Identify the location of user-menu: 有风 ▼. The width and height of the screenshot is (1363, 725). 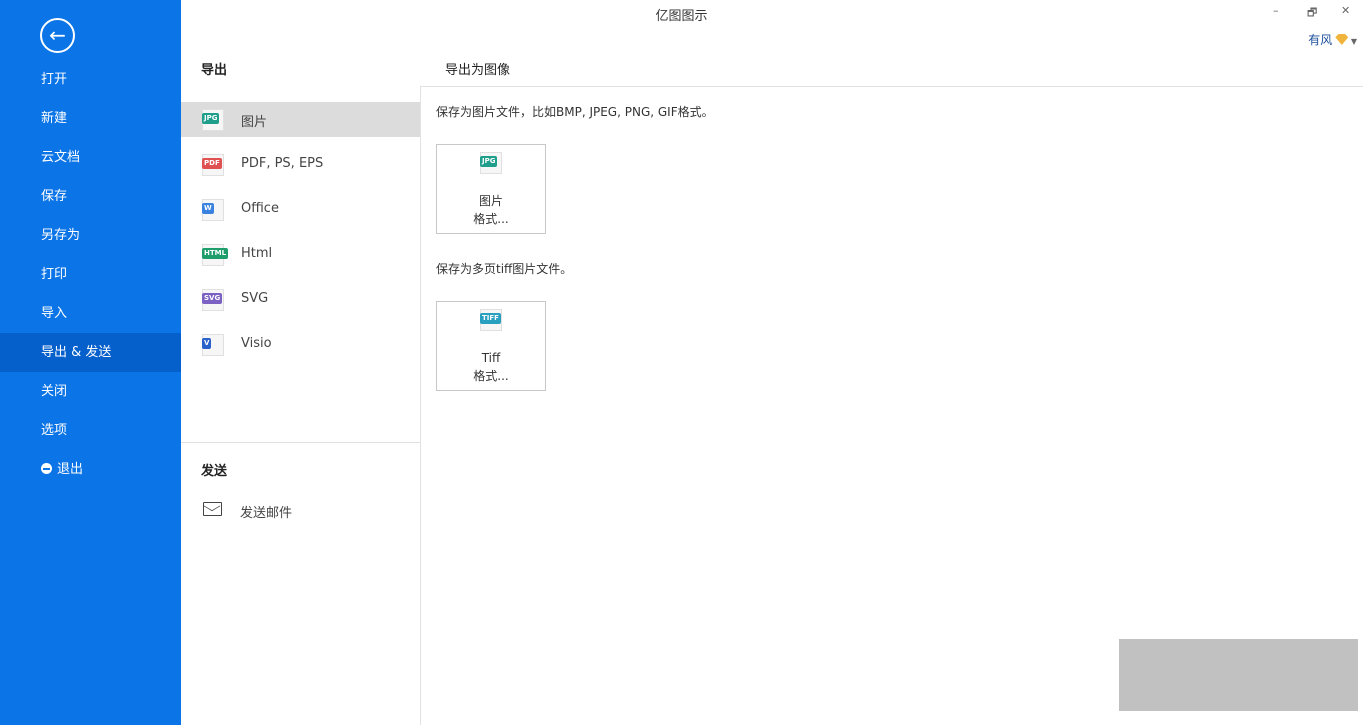
(1332, 39).